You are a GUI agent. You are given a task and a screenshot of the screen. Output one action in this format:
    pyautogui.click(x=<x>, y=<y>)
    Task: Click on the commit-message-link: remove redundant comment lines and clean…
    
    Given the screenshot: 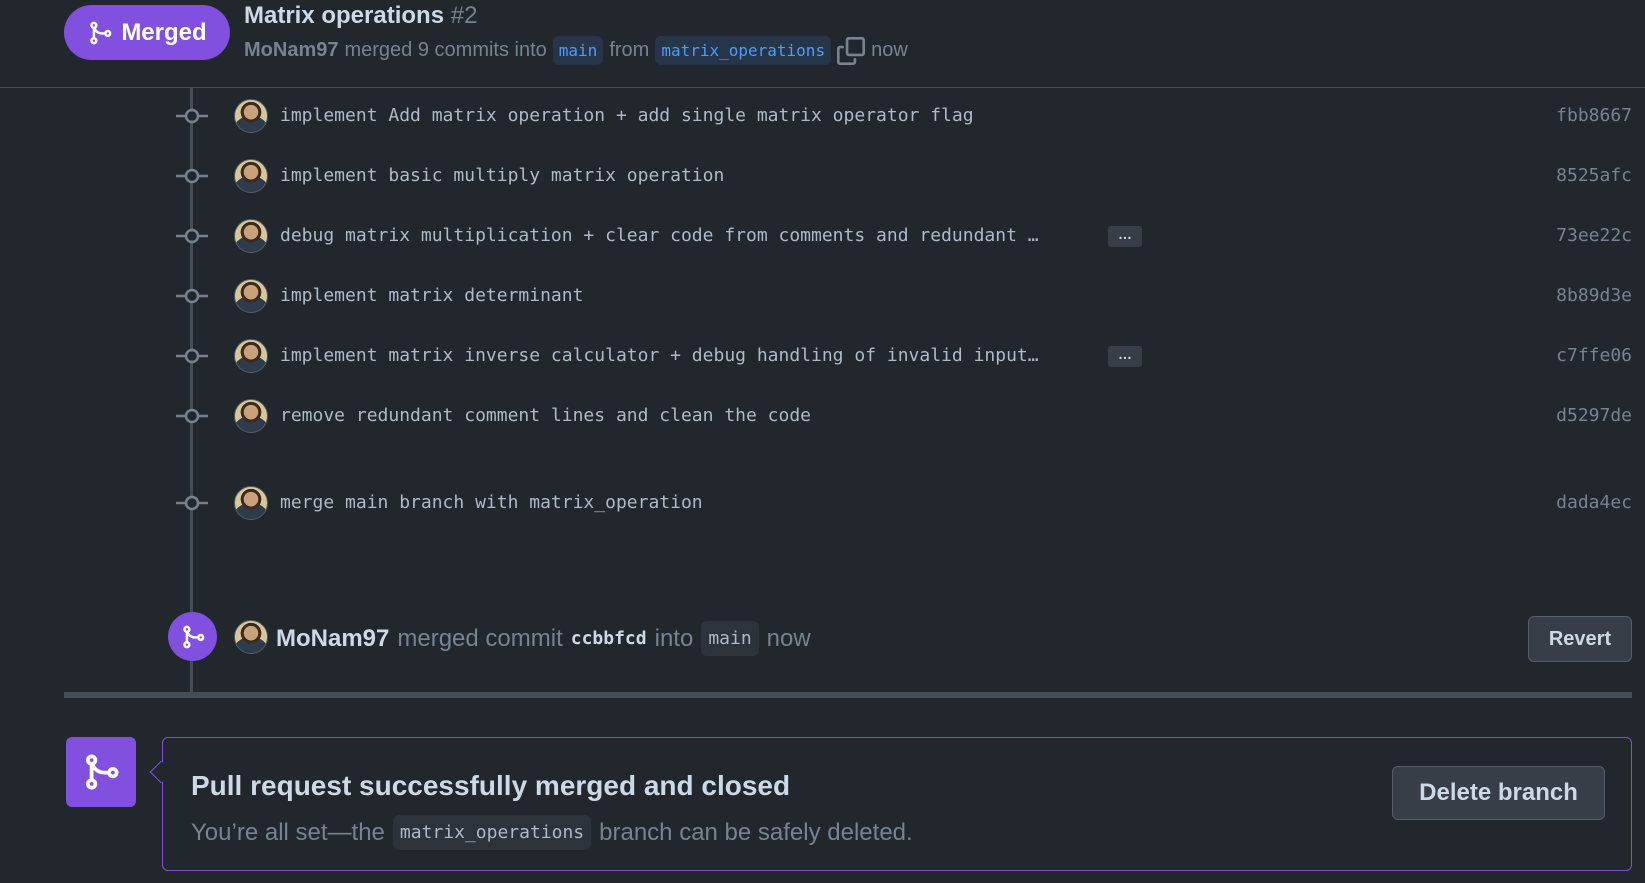 What is the action you would take?
    pyautogui.click(x=545, y=415)
    